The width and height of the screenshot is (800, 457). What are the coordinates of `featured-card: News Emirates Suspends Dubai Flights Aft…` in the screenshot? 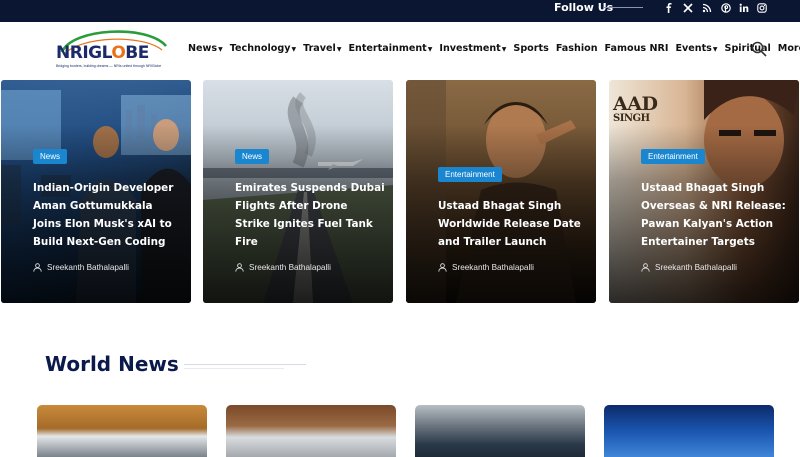 It's located at (298, 191).